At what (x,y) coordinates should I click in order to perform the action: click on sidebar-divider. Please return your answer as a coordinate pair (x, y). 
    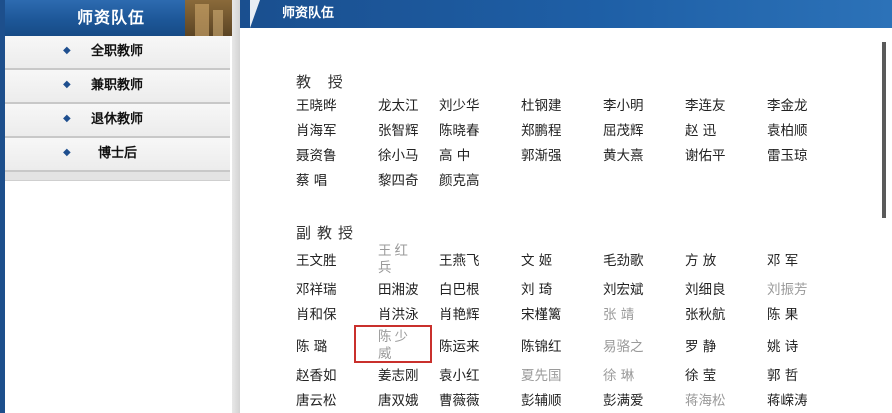
    Looking at the image, I should click on (236, 206).